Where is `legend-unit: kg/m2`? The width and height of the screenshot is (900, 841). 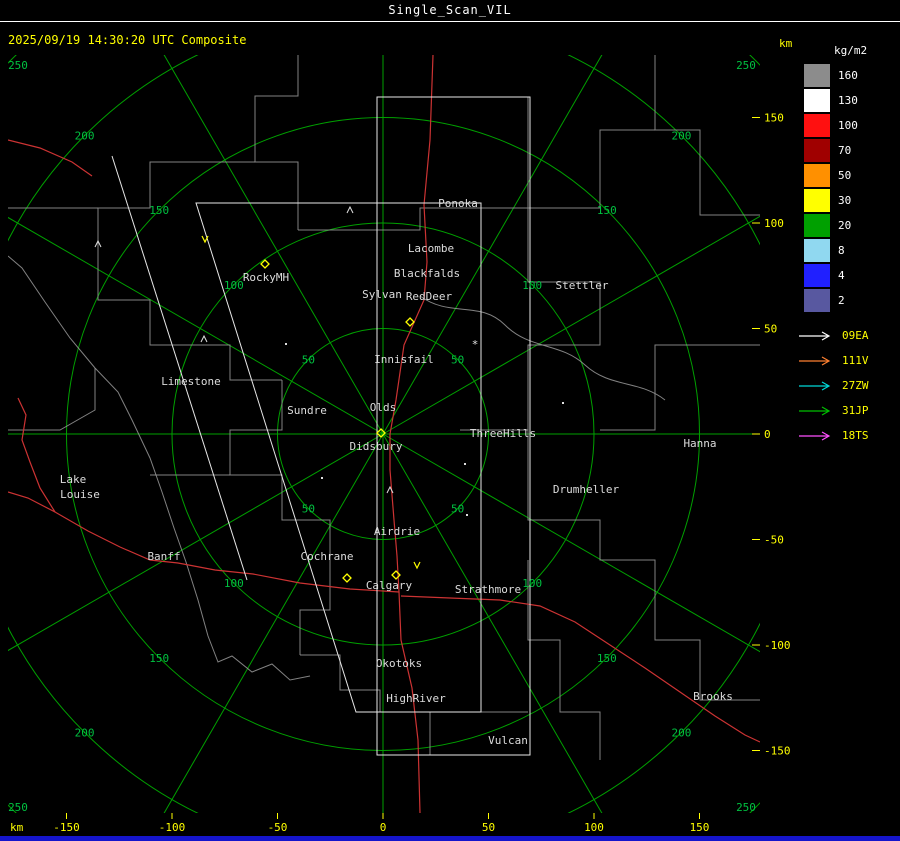 legend-unit: kg/m2 is located at coordinates (851, 50).